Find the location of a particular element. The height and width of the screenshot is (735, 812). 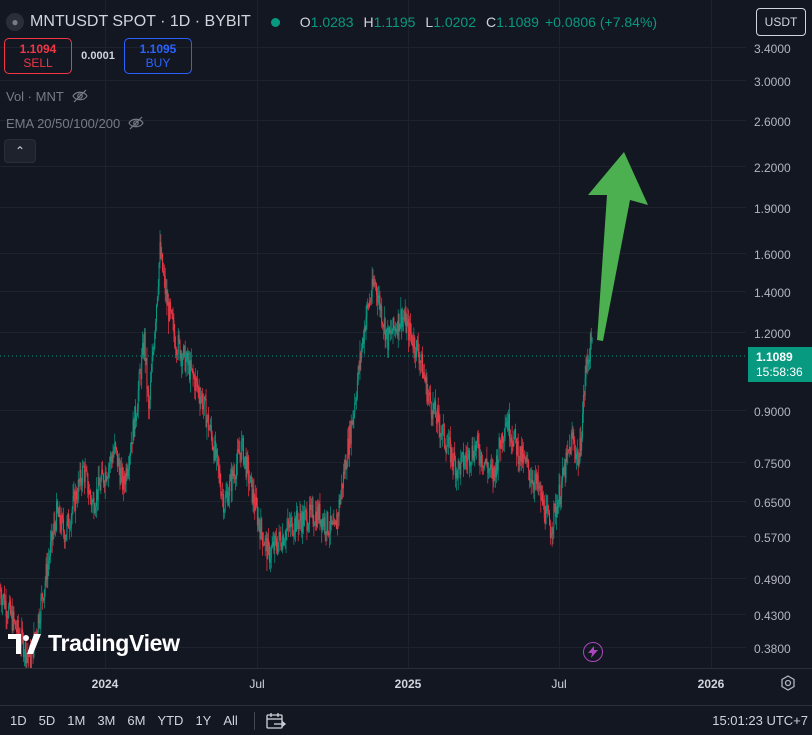

price-tick: 0.9000 is located at coordinates (772, 412).